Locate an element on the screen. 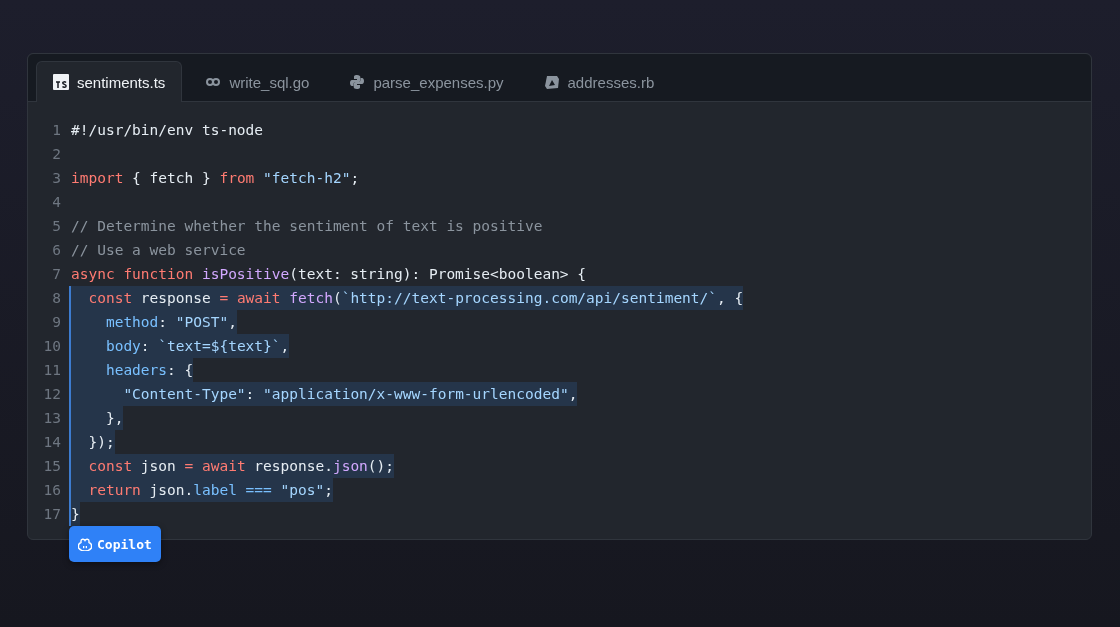 This screenshot has height=627, width=1120. line-number: 10 is located at coordinates (52, 346).